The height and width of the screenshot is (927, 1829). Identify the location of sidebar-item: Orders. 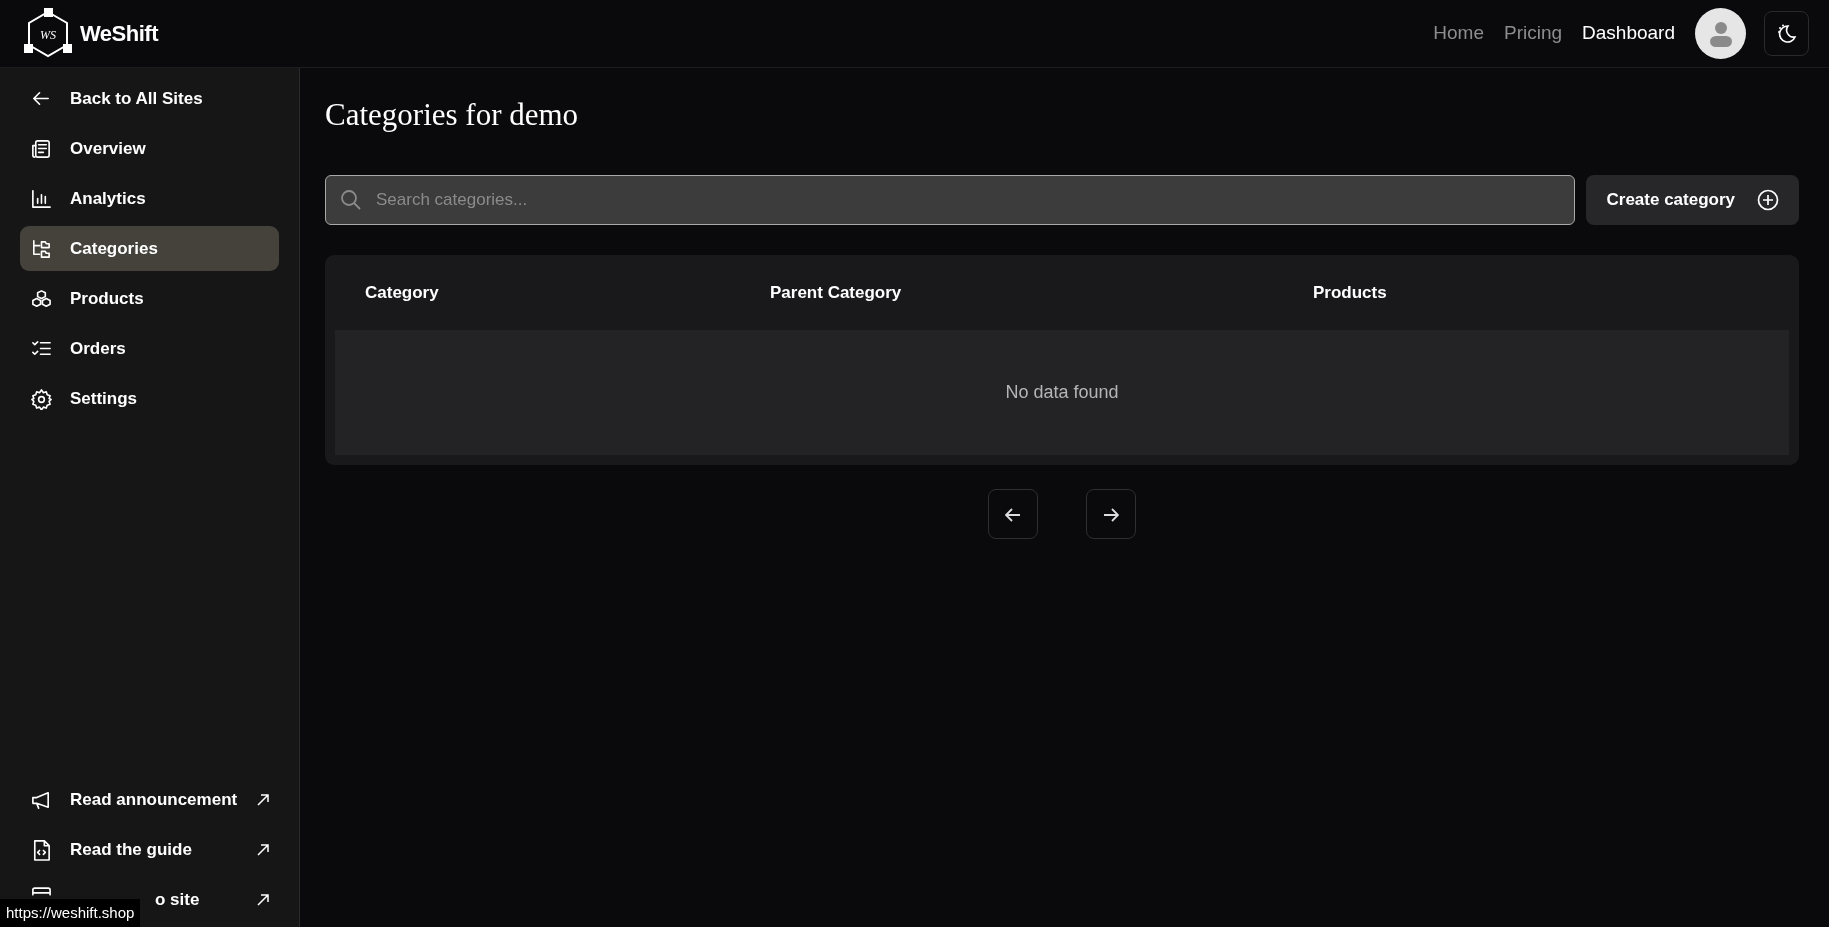
(149, 348).